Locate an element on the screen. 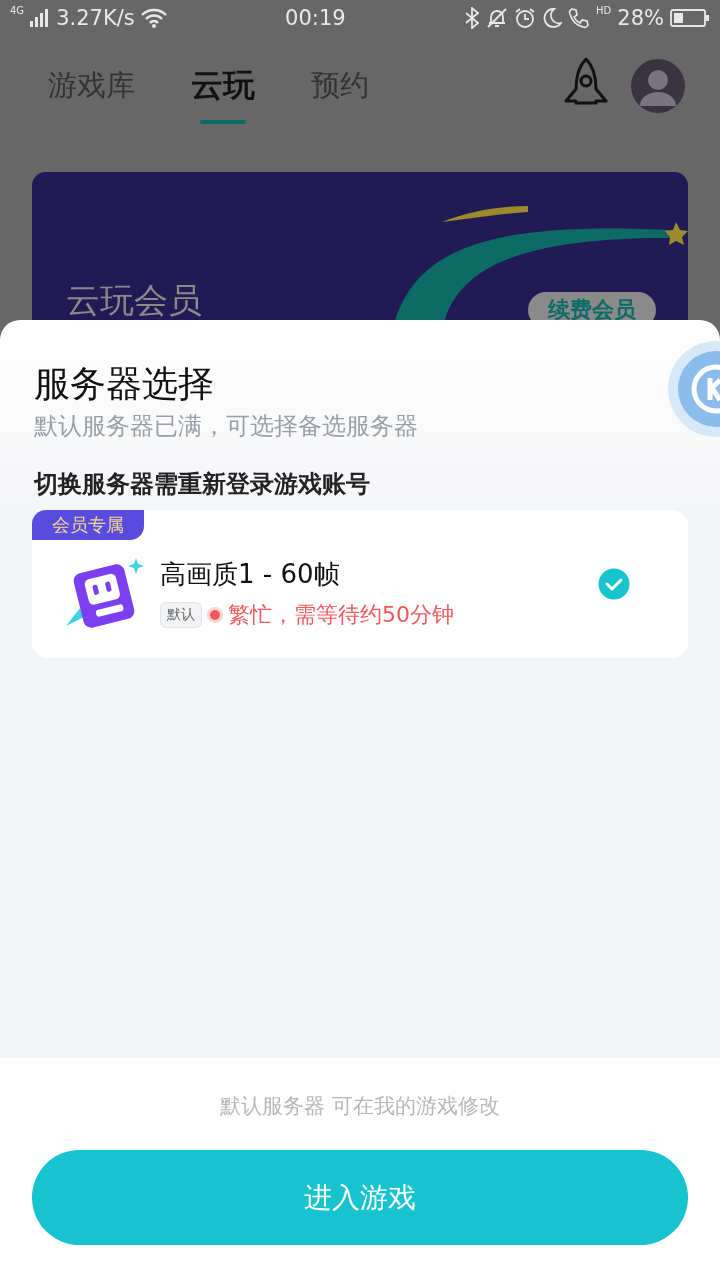 Image resolution: width=720 pixels, height=1280 pixels. member-badge: 会员专属 is located at coordinates (88, 525).